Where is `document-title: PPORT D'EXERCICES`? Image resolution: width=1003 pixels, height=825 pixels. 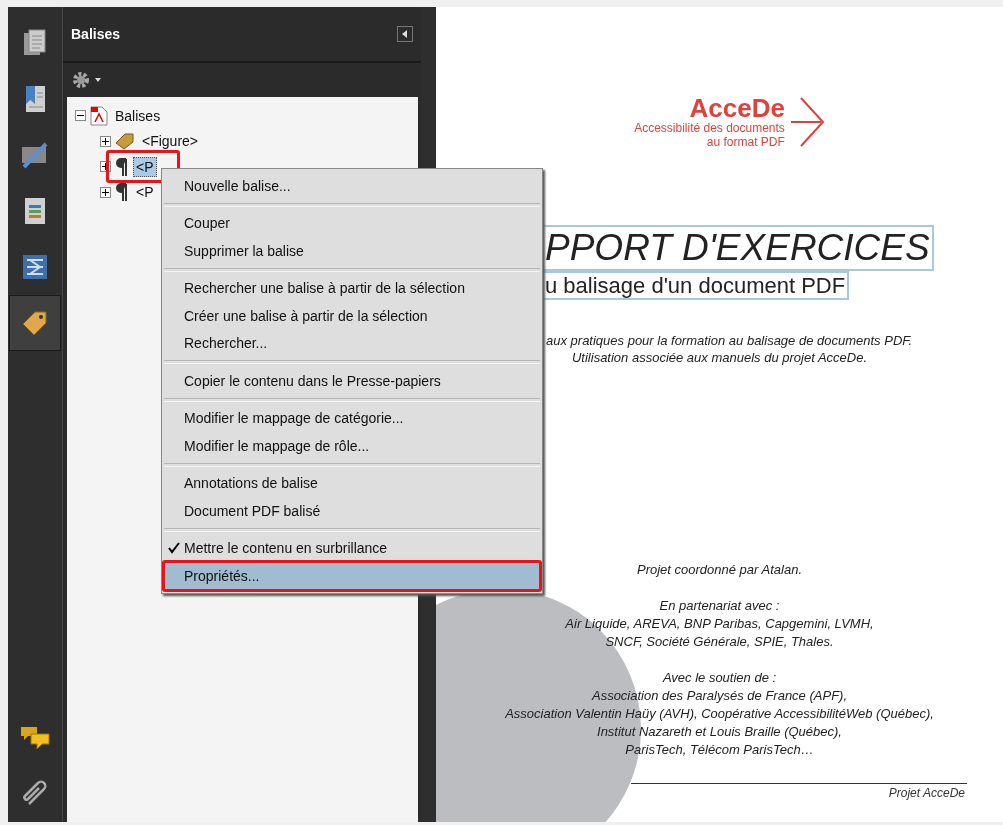
document-title: PPORT D'EXERCICES is located at coordinates (737, 248).